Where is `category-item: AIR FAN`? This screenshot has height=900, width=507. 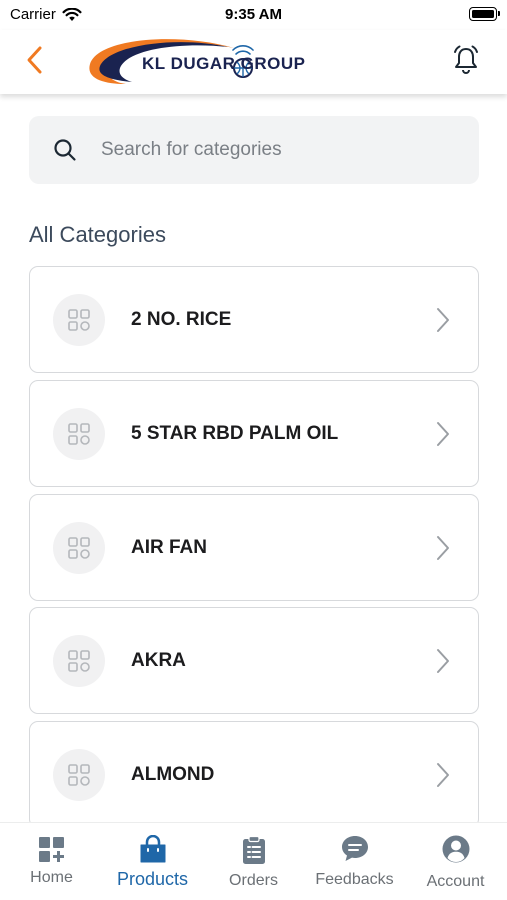
category-item: AIR FAN is located at coordinates (254, 547).